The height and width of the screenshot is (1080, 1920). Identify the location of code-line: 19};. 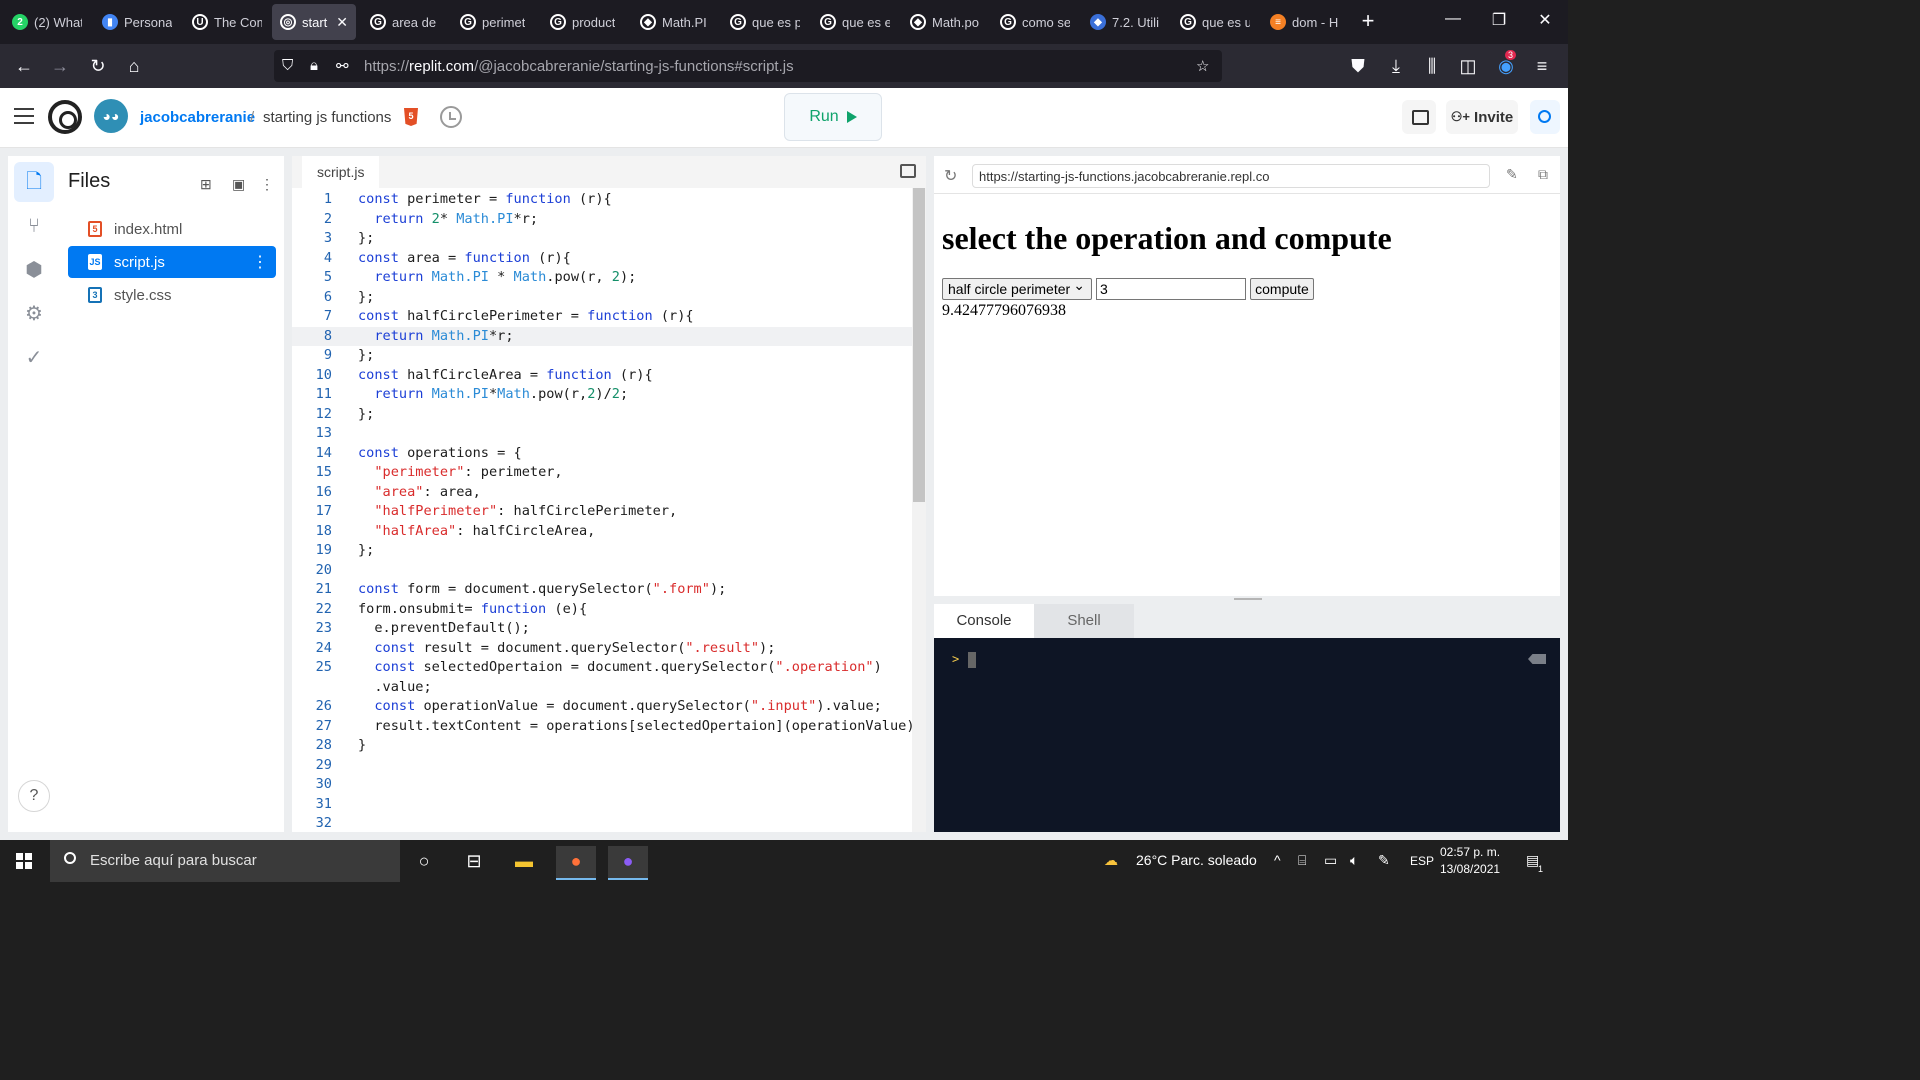
(602, 551).